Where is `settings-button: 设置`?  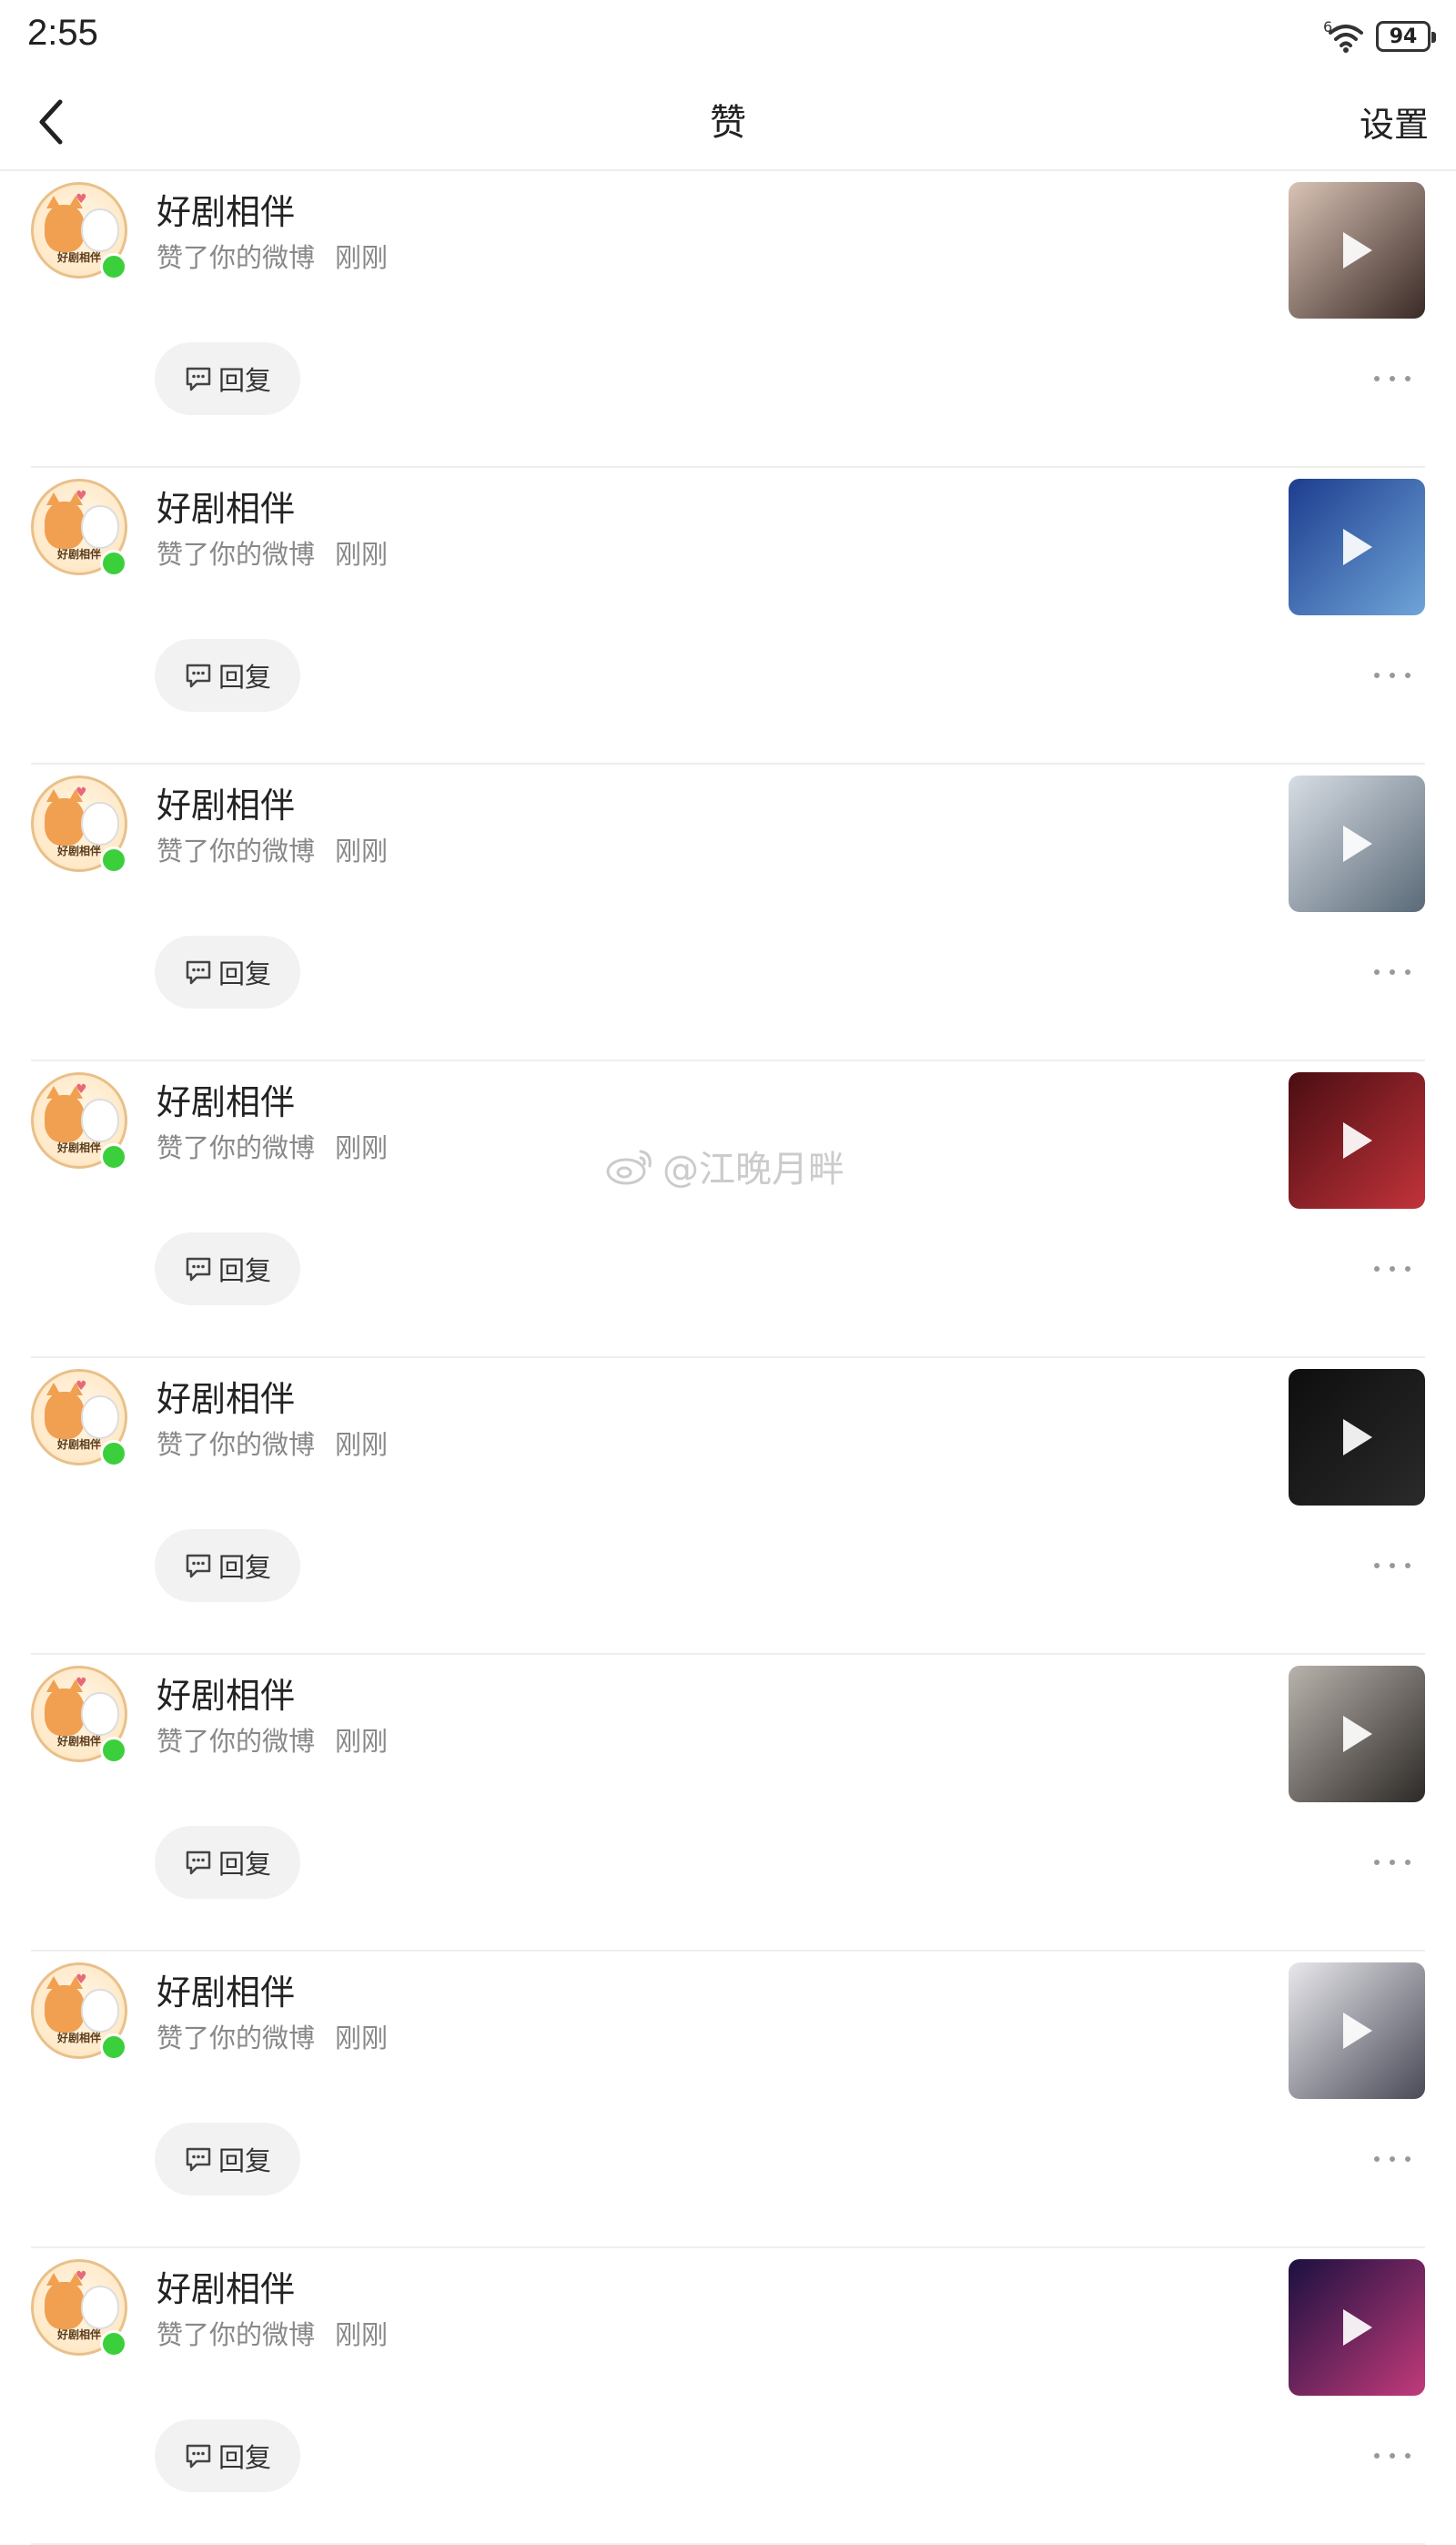 settings-button: 设置 is located at coordinates (1394, 121).